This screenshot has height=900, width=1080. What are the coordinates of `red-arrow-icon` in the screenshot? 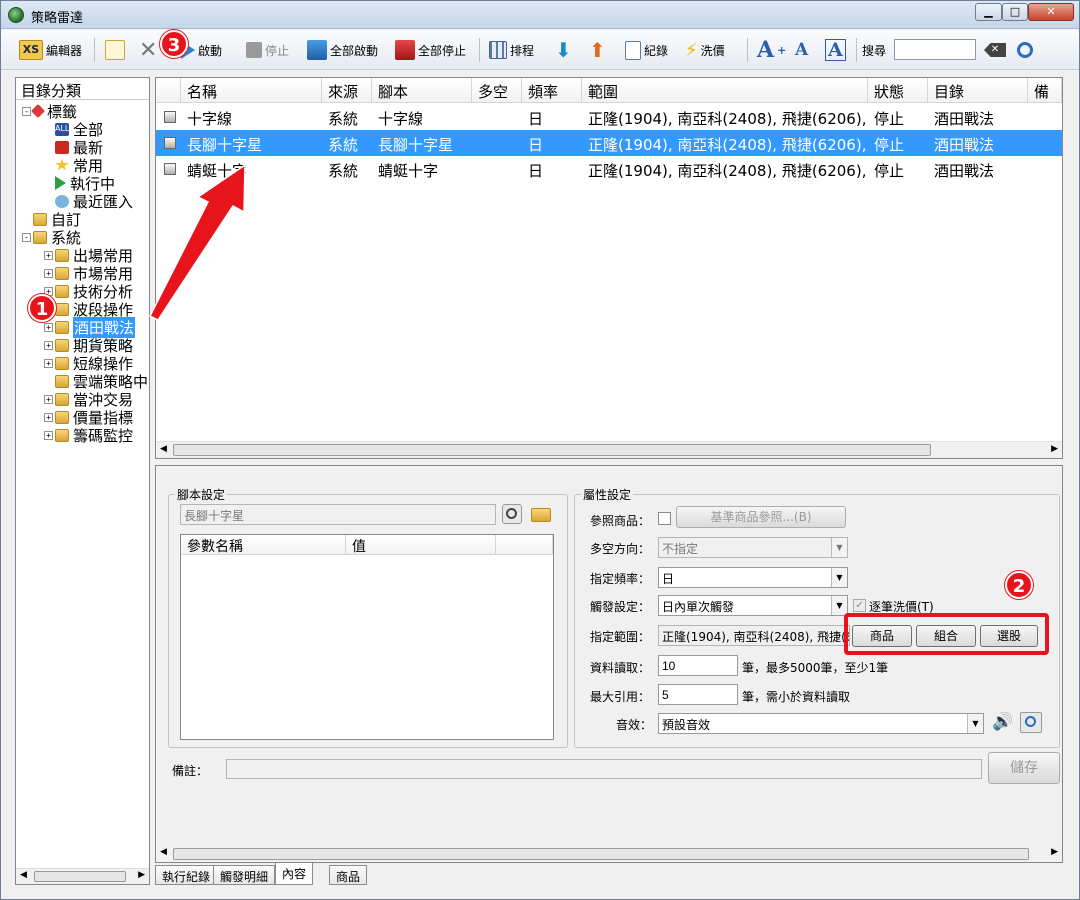 It's located at (197, 242).